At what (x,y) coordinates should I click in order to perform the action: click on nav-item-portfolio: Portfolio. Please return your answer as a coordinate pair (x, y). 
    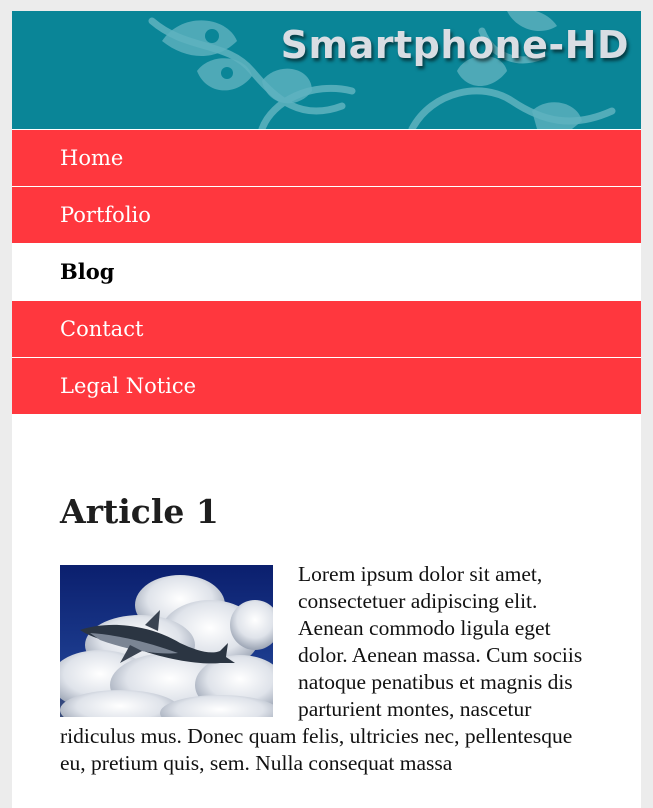
    Looking at the image, I should click on (326, 214).